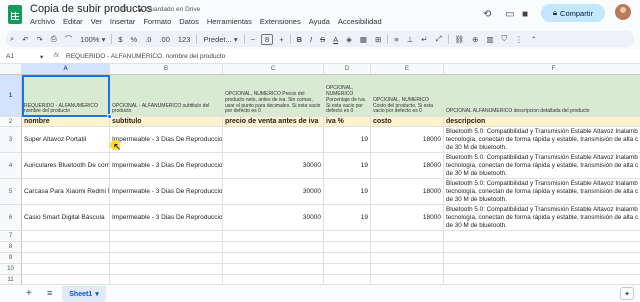 The image size is (640, 302). Describe the element at coordinates (69, 39) in the screenshot. I see `paint-format-icon: ⌒` at that location.